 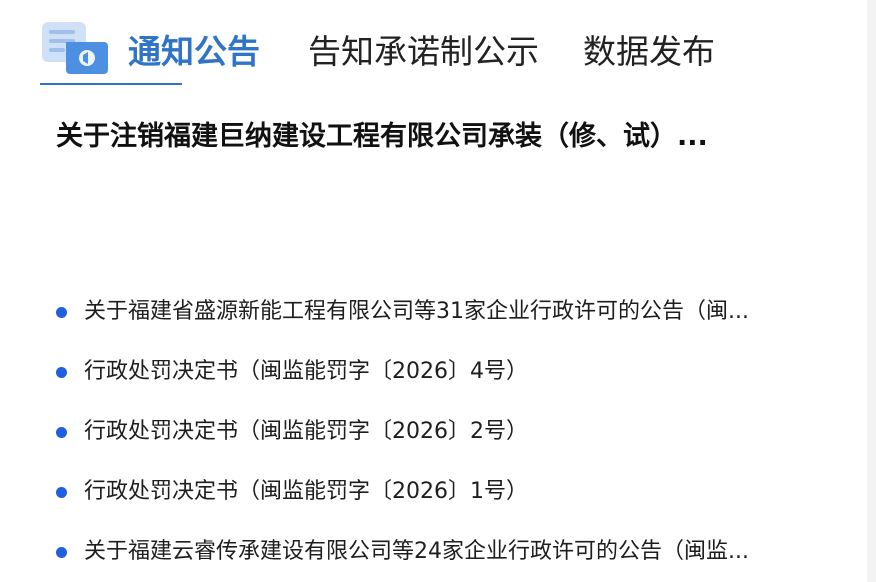 What do you see at coordinates (649, 52) in the screenshot?
I see `tab-data-release: 数据发布` at bounding box center [649, 52].